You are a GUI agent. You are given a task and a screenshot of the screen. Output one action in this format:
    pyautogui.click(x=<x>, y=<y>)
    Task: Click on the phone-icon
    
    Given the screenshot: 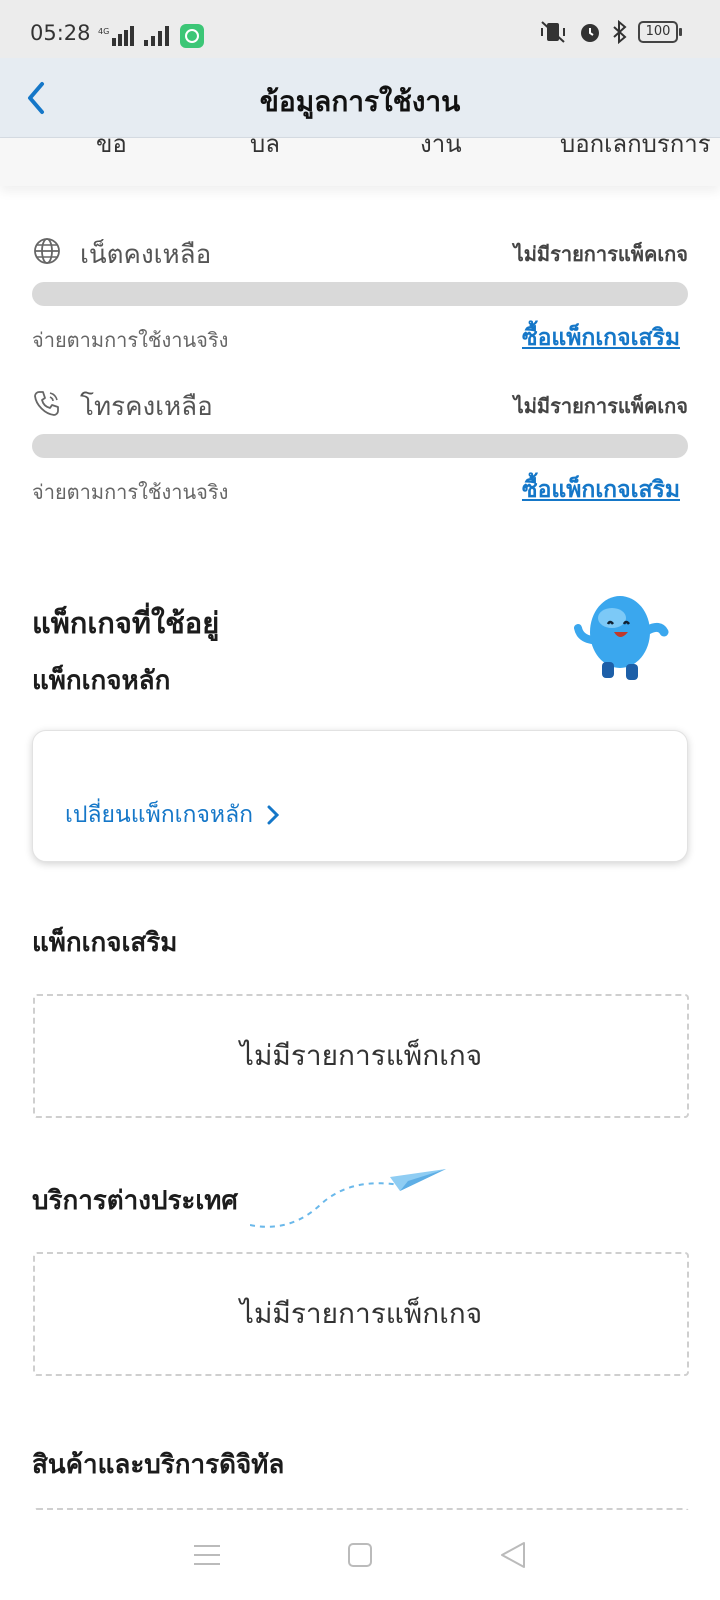 What is the action you would take?
    pyautogui.click(x=46, y=403)
    